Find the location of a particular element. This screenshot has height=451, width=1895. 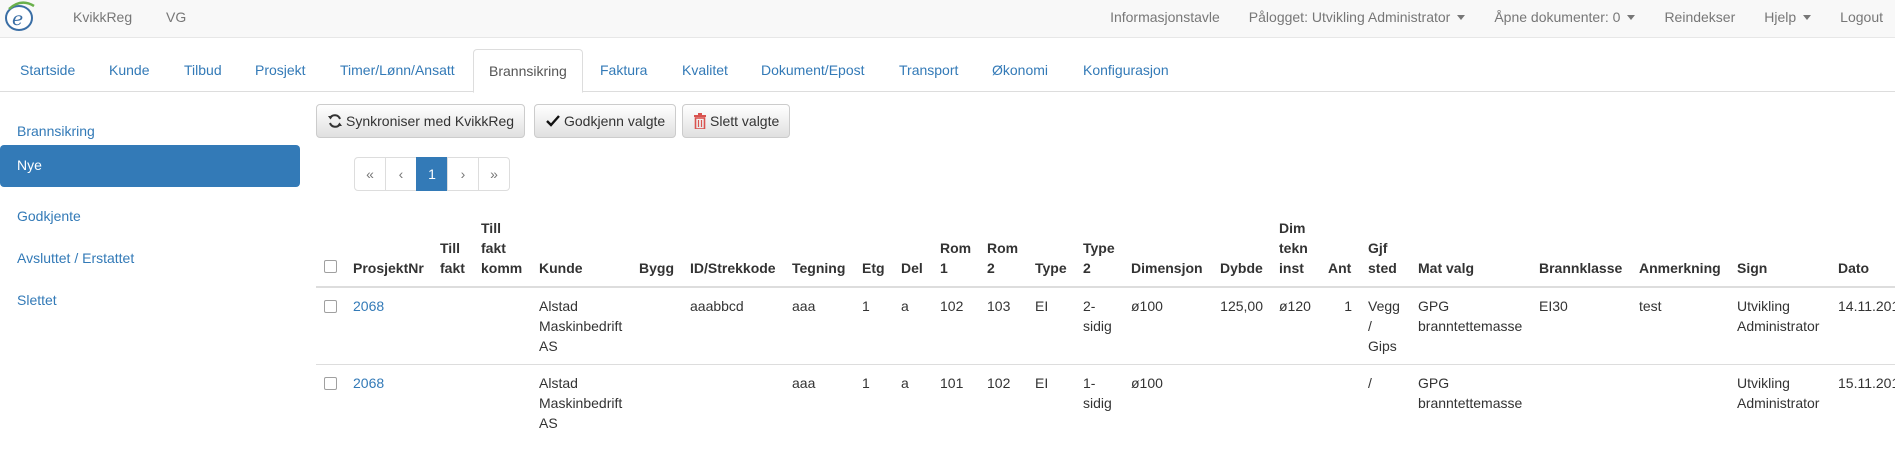

tab-kunde: Kunde is located at coordinates (129, 70).